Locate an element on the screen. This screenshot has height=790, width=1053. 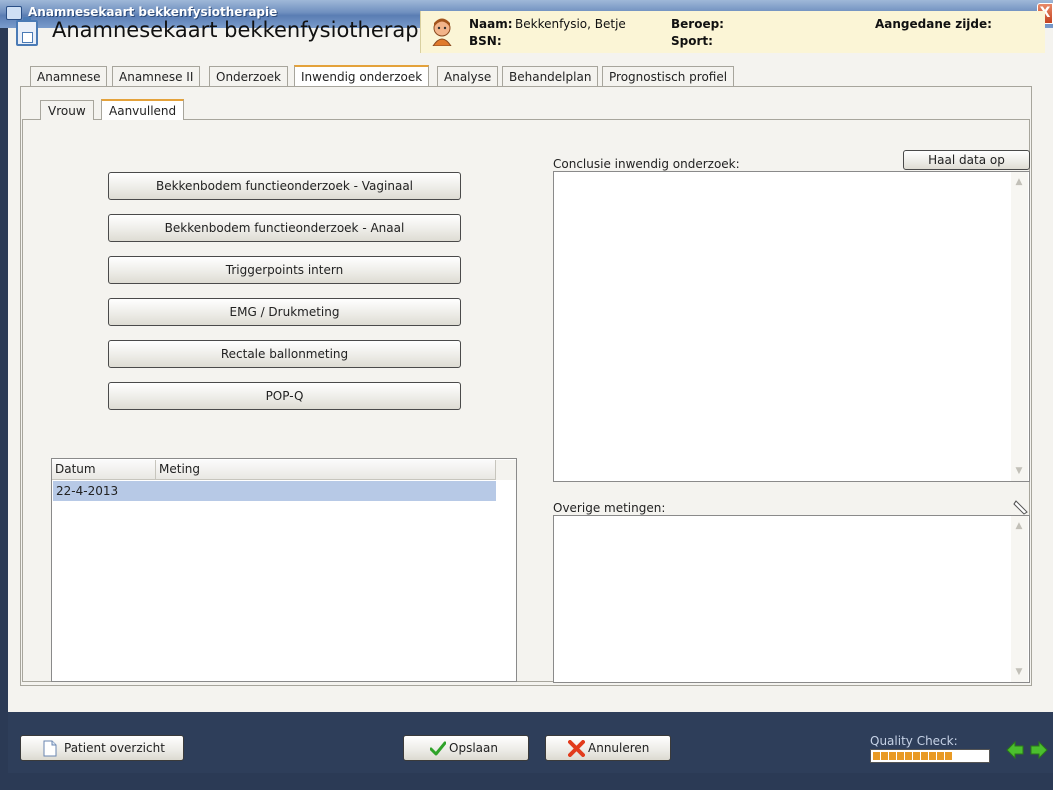
table-row: 22-4-2013 is located at coordinates (274, 491).